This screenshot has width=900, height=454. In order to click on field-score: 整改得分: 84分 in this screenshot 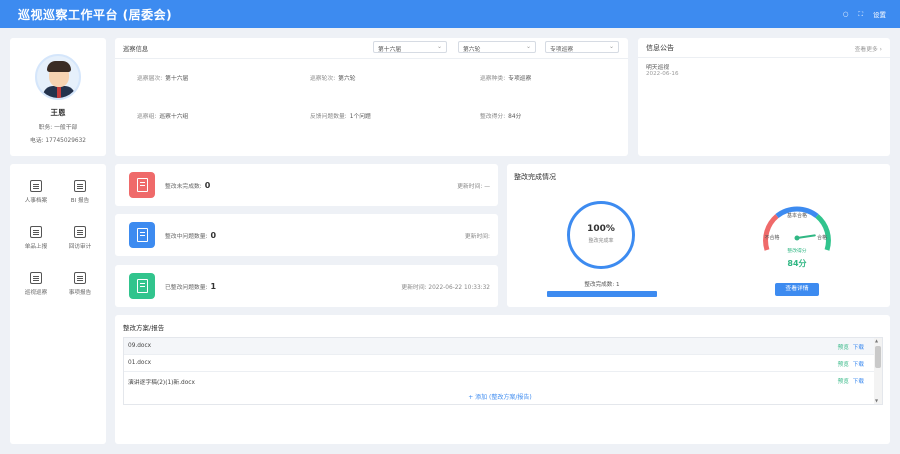, I will do `click(501, 117)`.